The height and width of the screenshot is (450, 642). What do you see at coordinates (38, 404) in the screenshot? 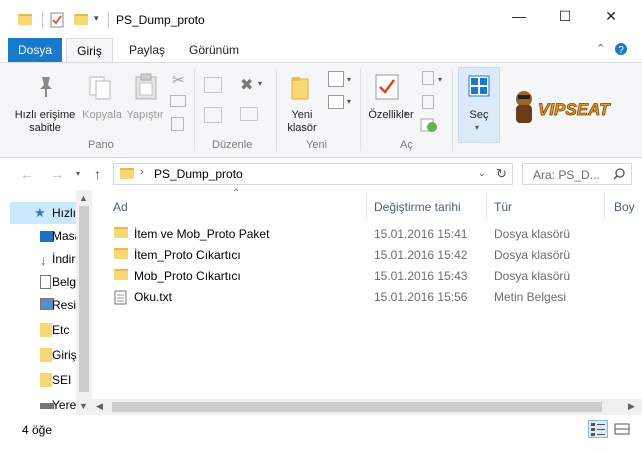
I see `nav-item-local-disk: Yerel` at bounding box center [38, 404].